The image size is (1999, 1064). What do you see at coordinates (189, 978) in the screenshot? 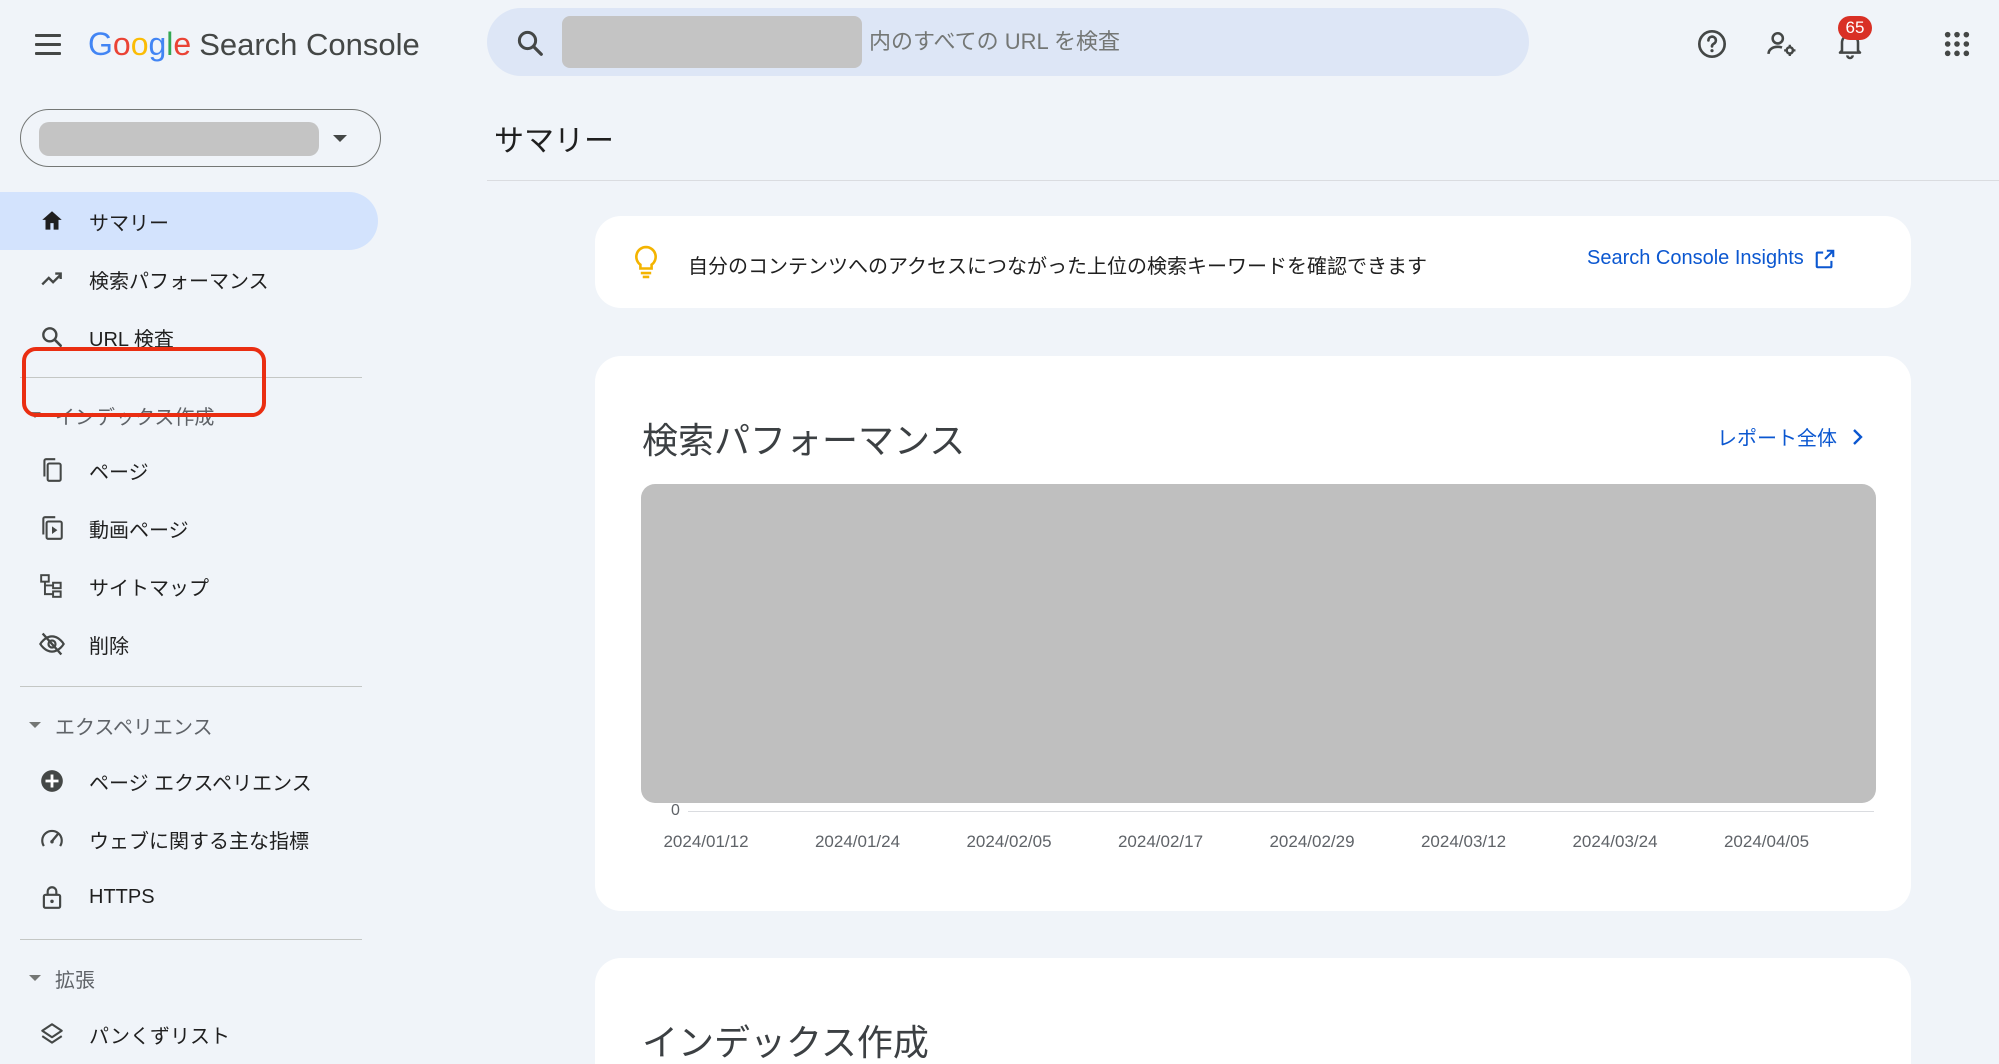
I see `section-enhancements: 拡張` at bounding box center [189, 978].